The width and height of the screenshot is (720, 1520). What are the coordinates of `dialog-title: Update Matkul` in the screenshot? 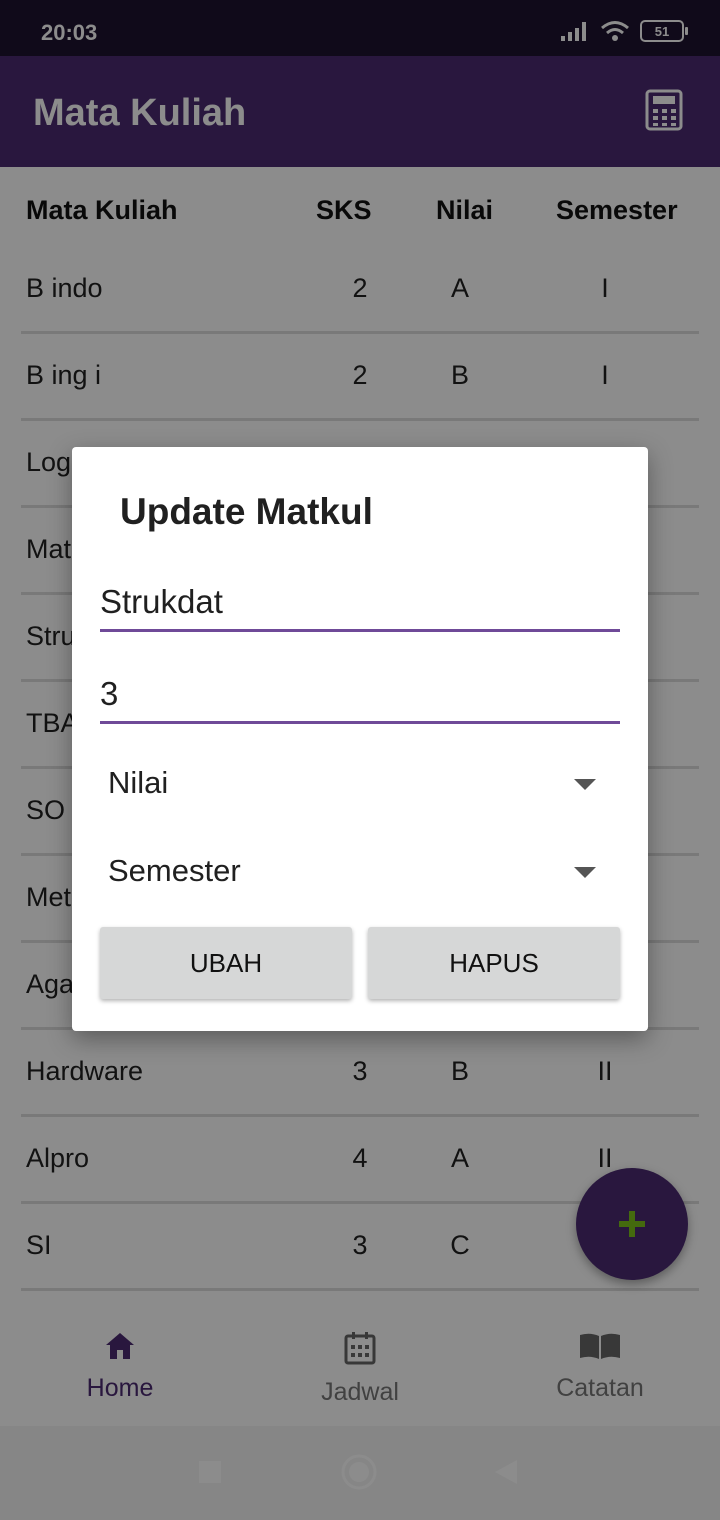 It's located at (246, 511).